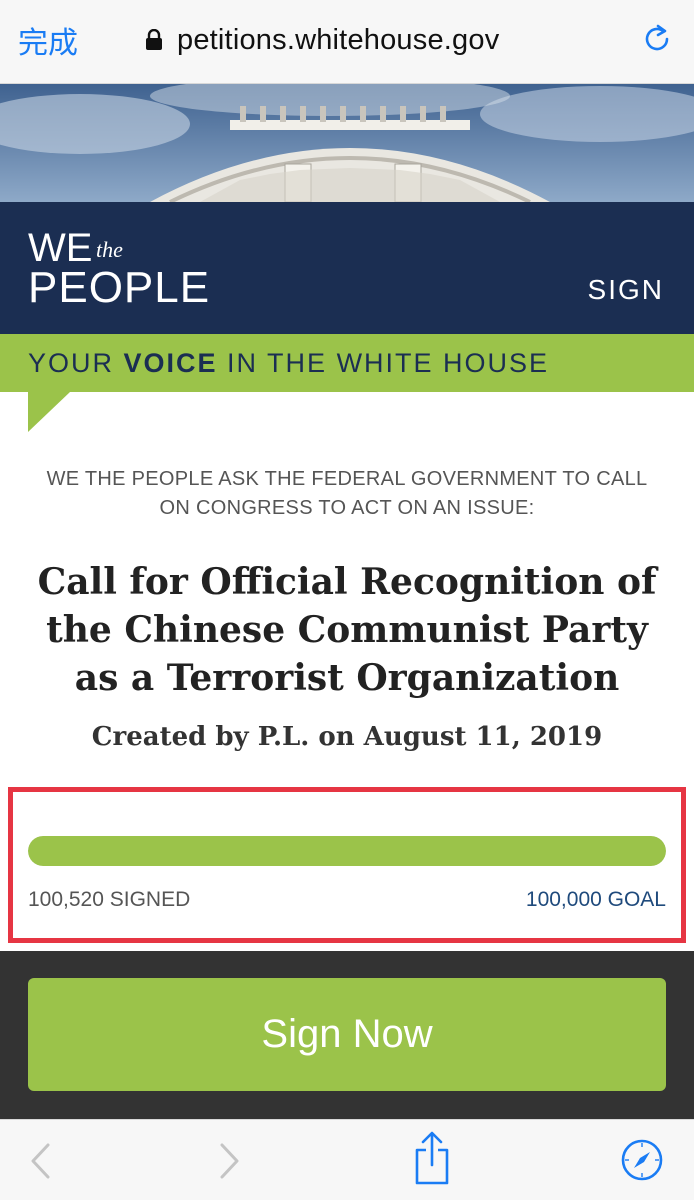 The width and height of the screenshot is (694, 1200). What do you see at coordinates (109, 899) in the screenshot?
I see `signed-count: 100,520 SIGNED` at bounding box center [109, 899].